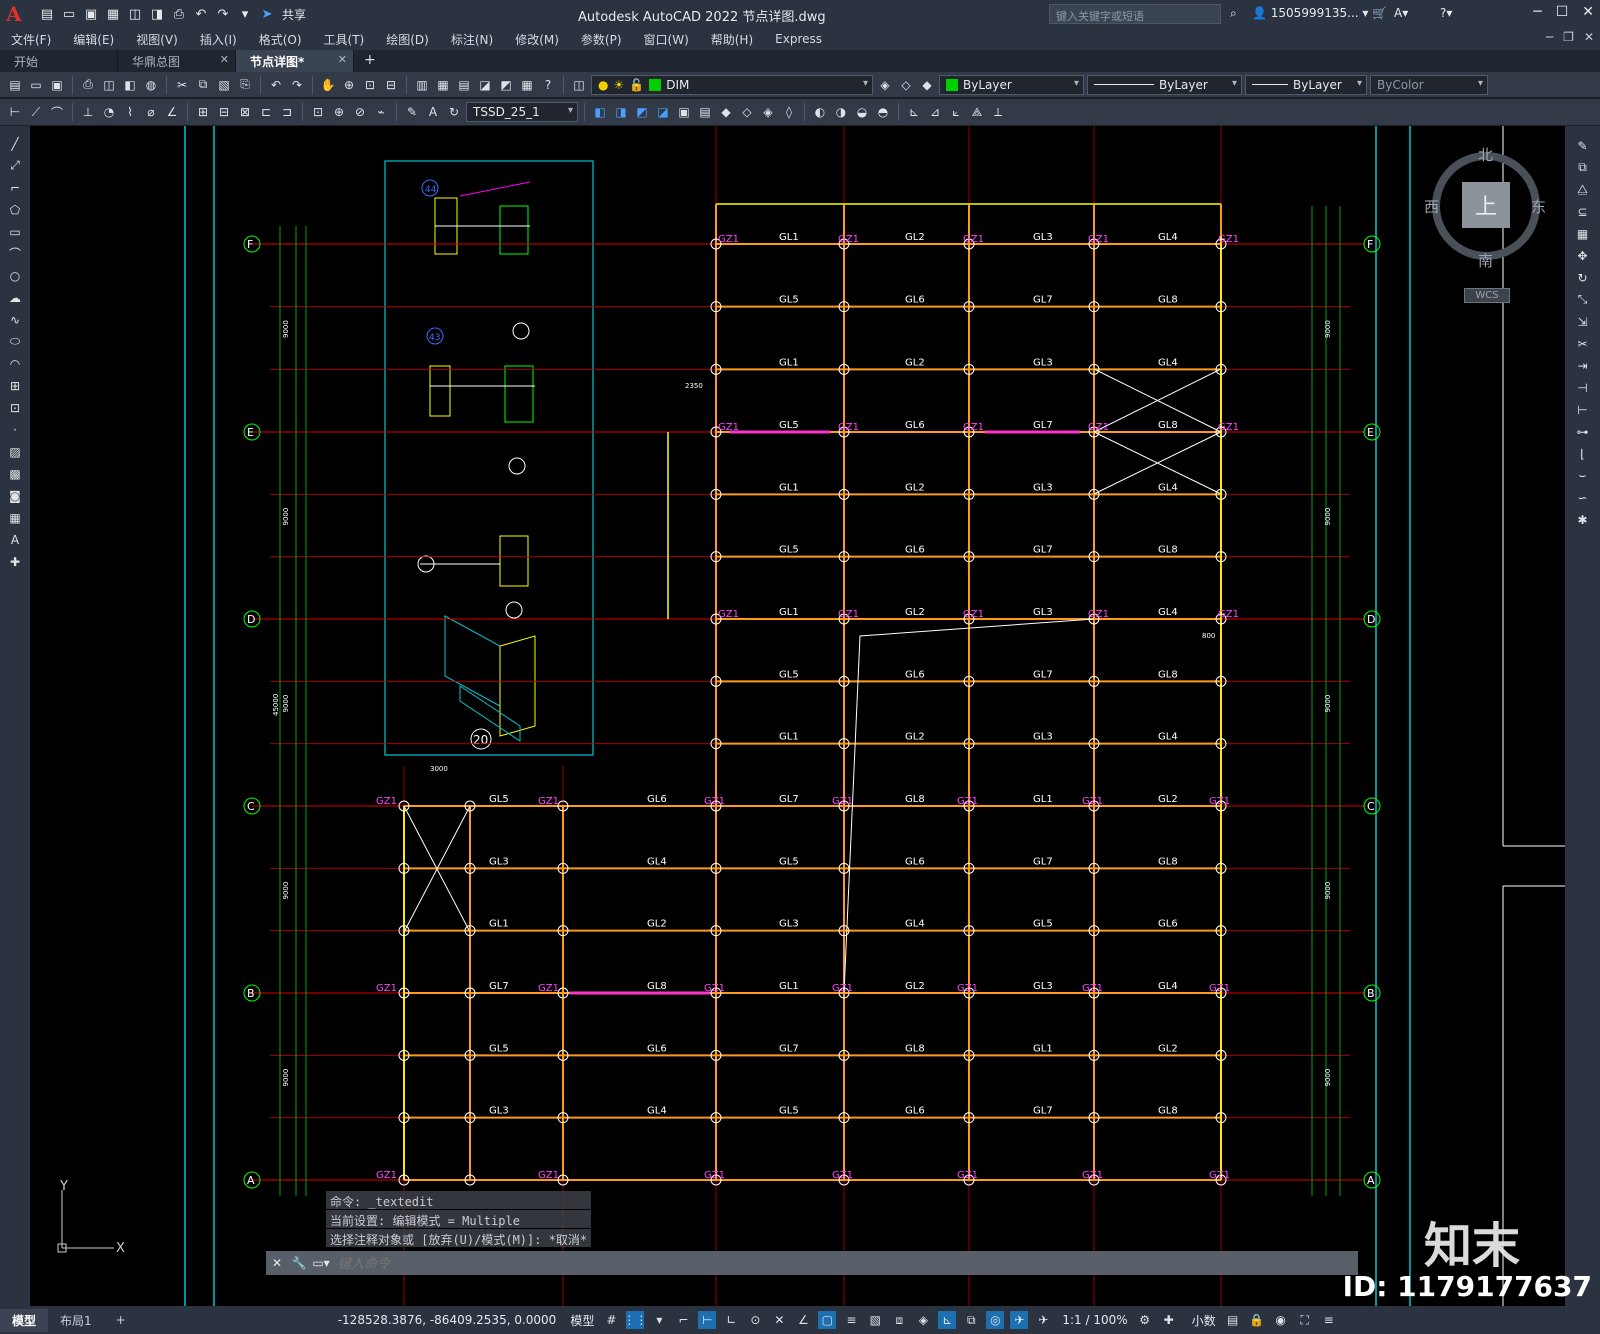 This screenshot has height=1334, width=1600. What do you see at coordinates (370, 85) in the screenshot?
I see `zoom-window-icon: ⊡` at bounding box center [370, 85].